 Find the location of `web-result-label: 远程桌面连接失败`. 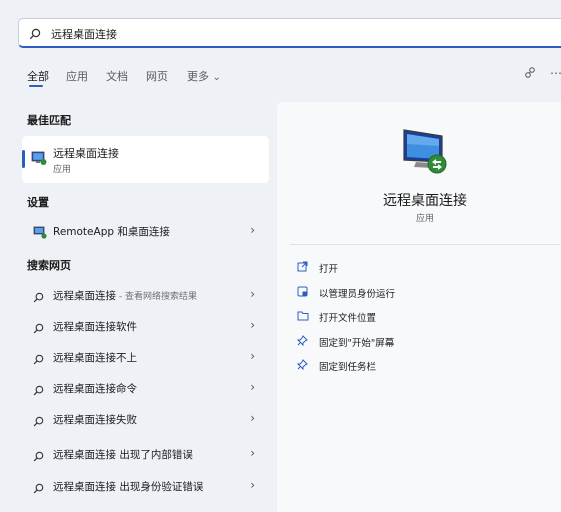

web-result-label: 远程桌面连接失败 is located at coordinates (95, 420).